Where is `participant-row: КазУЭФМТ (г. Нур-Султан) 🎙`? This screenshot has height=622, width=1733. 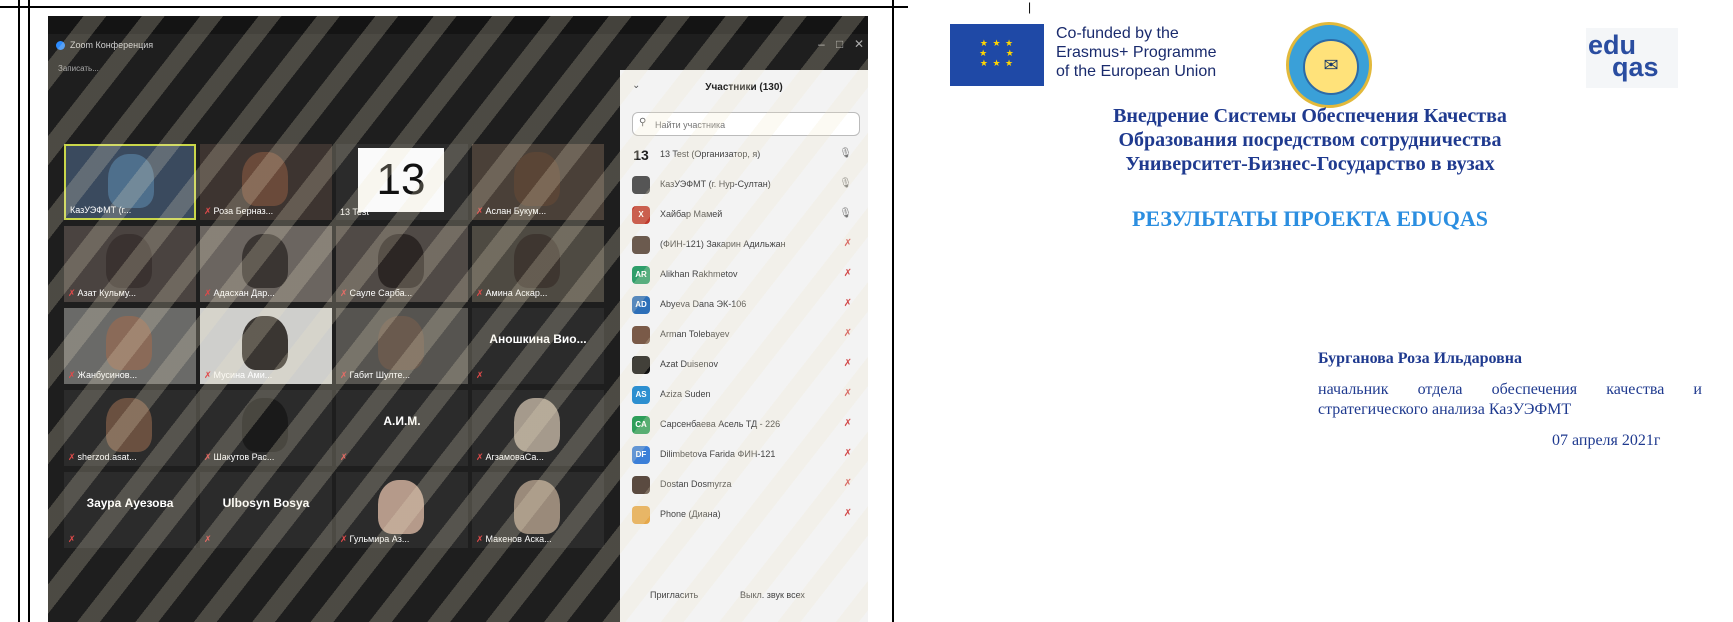 participant-row: КазУЭФМТ (г. Нур-Султан) 🎙 is located at coordinates (745, 185).